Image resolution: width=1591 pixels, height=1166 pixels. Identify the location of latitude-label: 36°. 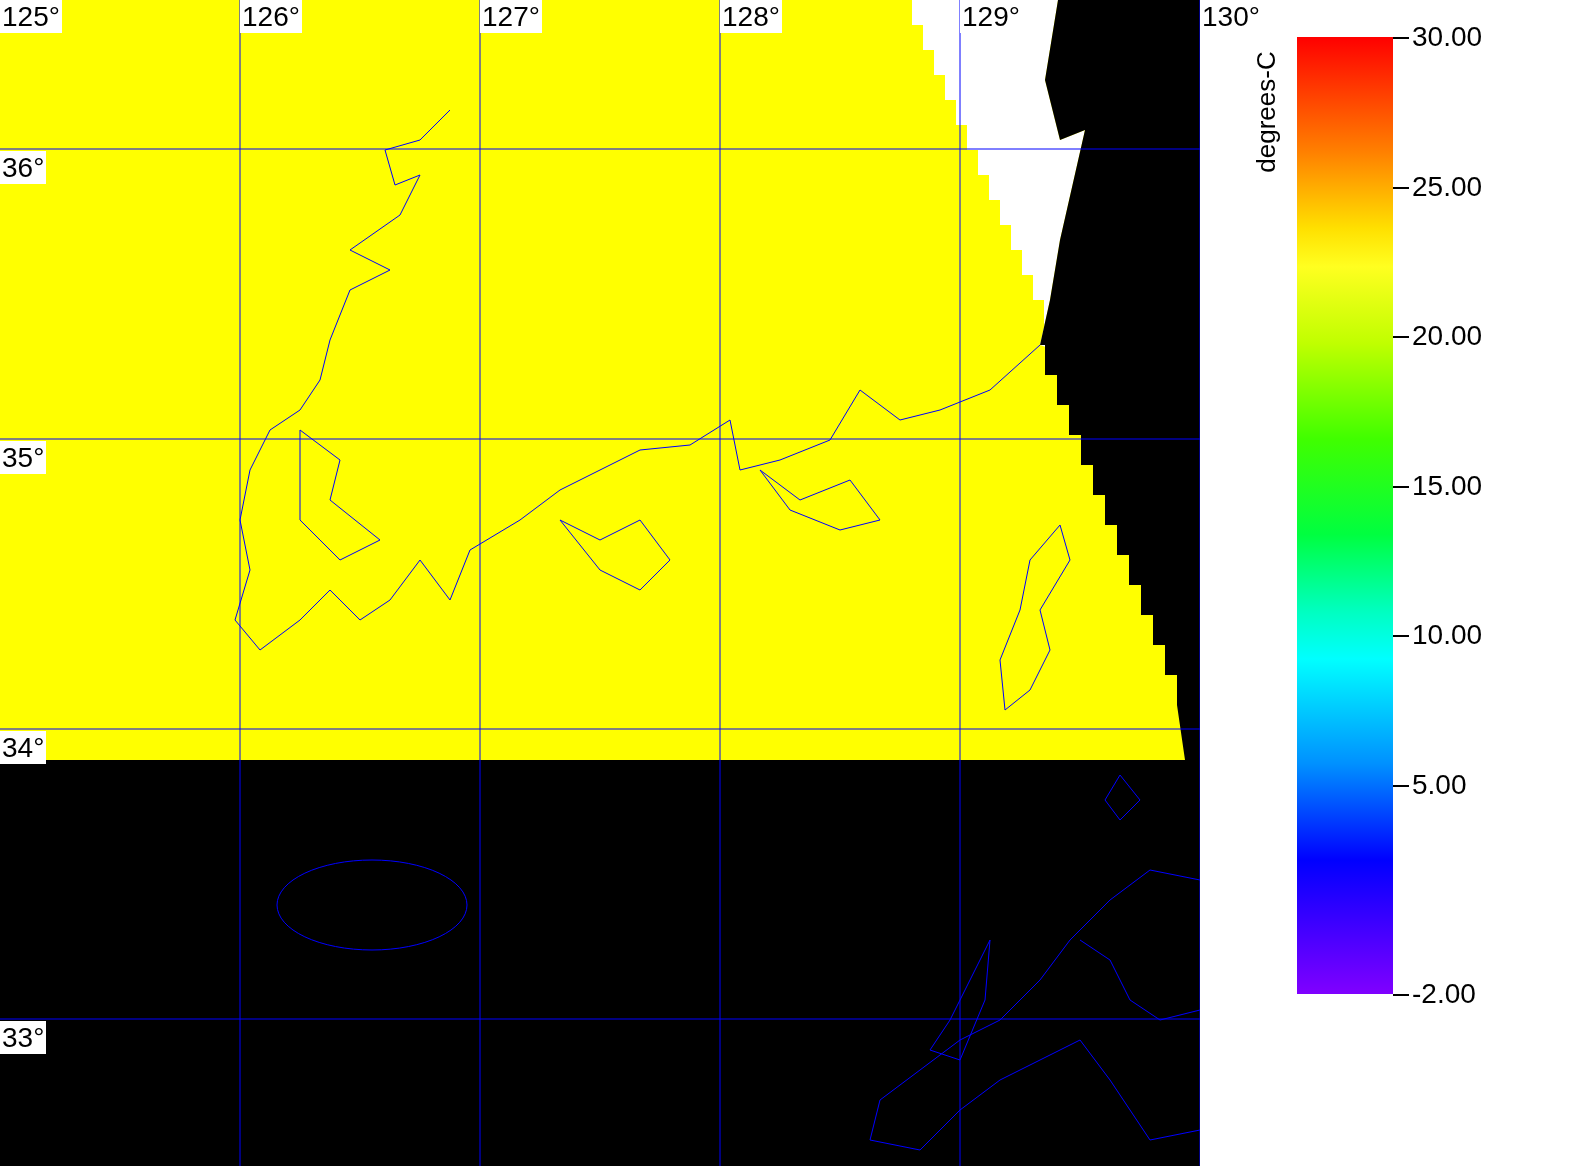
(23, 167).